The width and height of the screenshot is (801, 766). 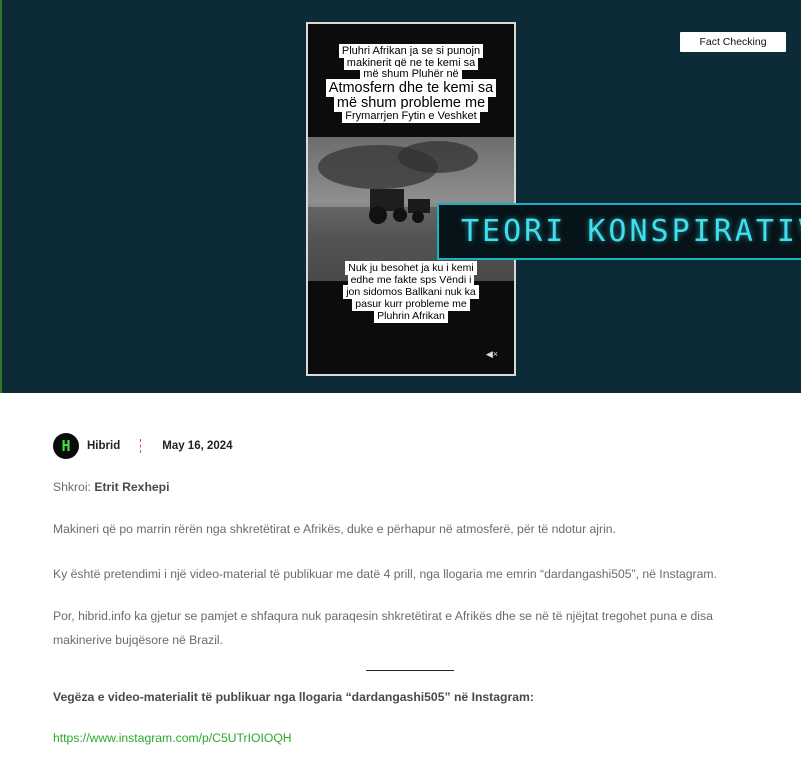 I want to click on post-date: May 16, 2024, so click(x=197, y=446).